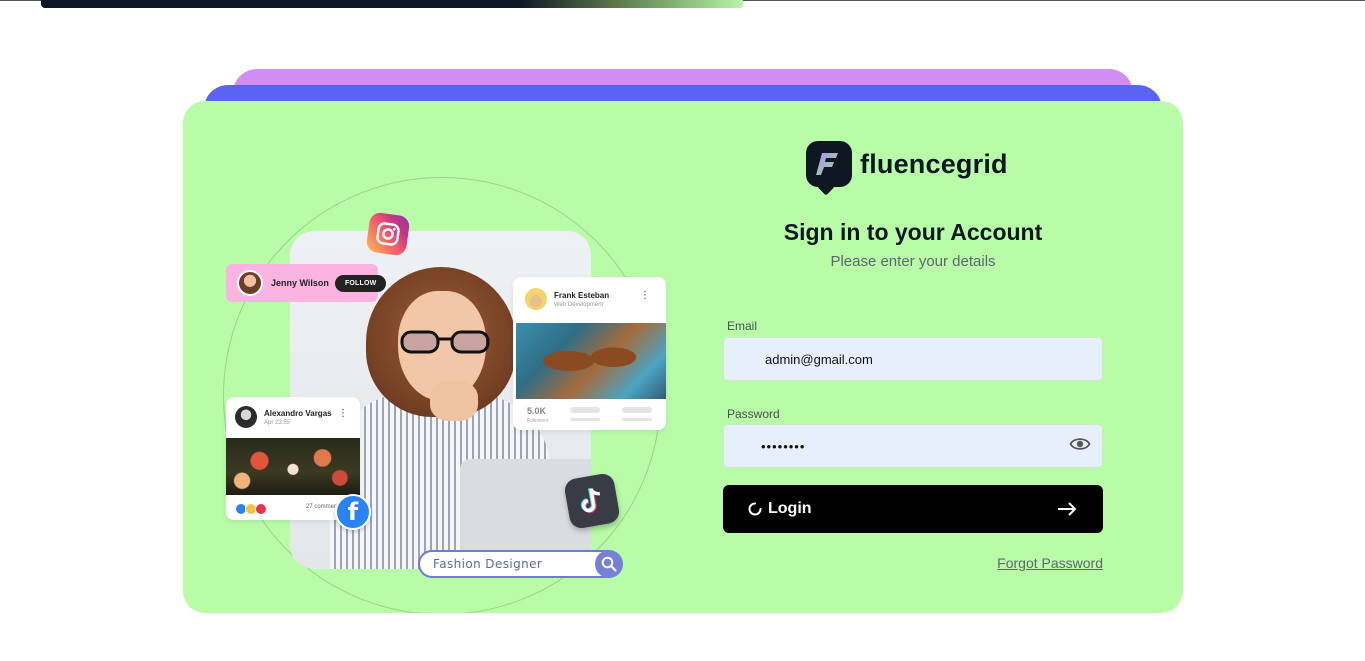 Image resolution: width=1365 pixels, height=661 pixels. I want to click on post-image-shoes, so click(591, 361).